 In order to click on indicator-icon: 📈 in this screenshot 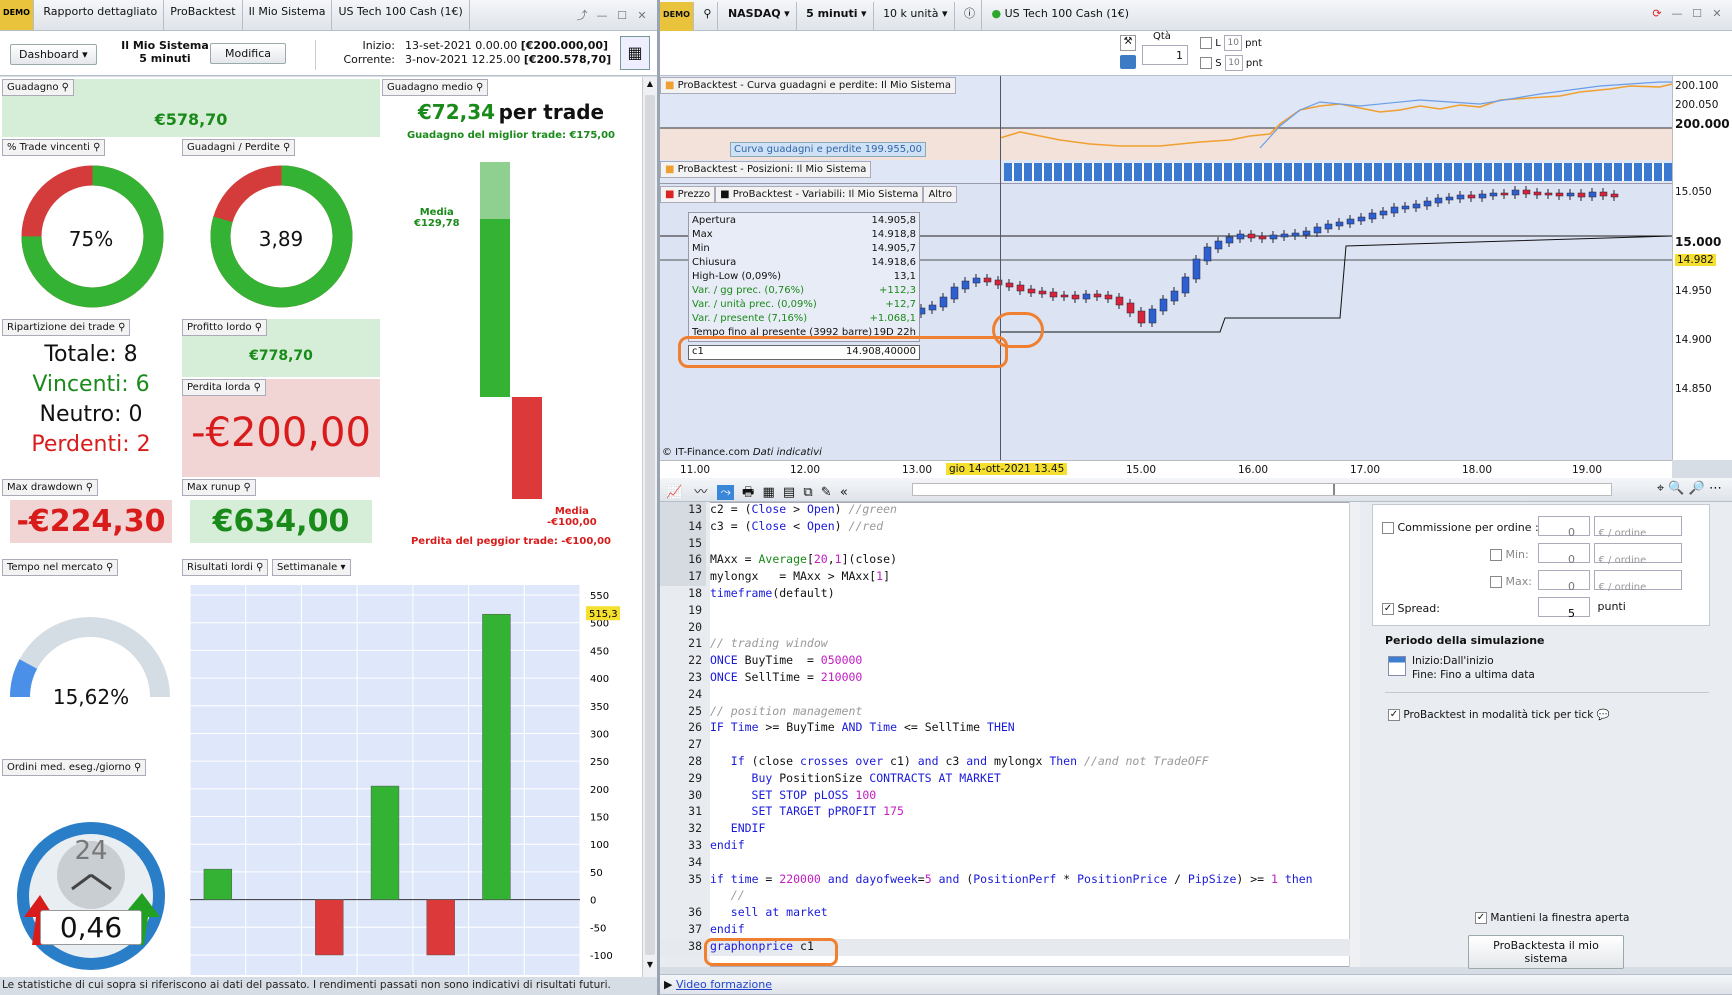, I will do `click(674, 492)`.